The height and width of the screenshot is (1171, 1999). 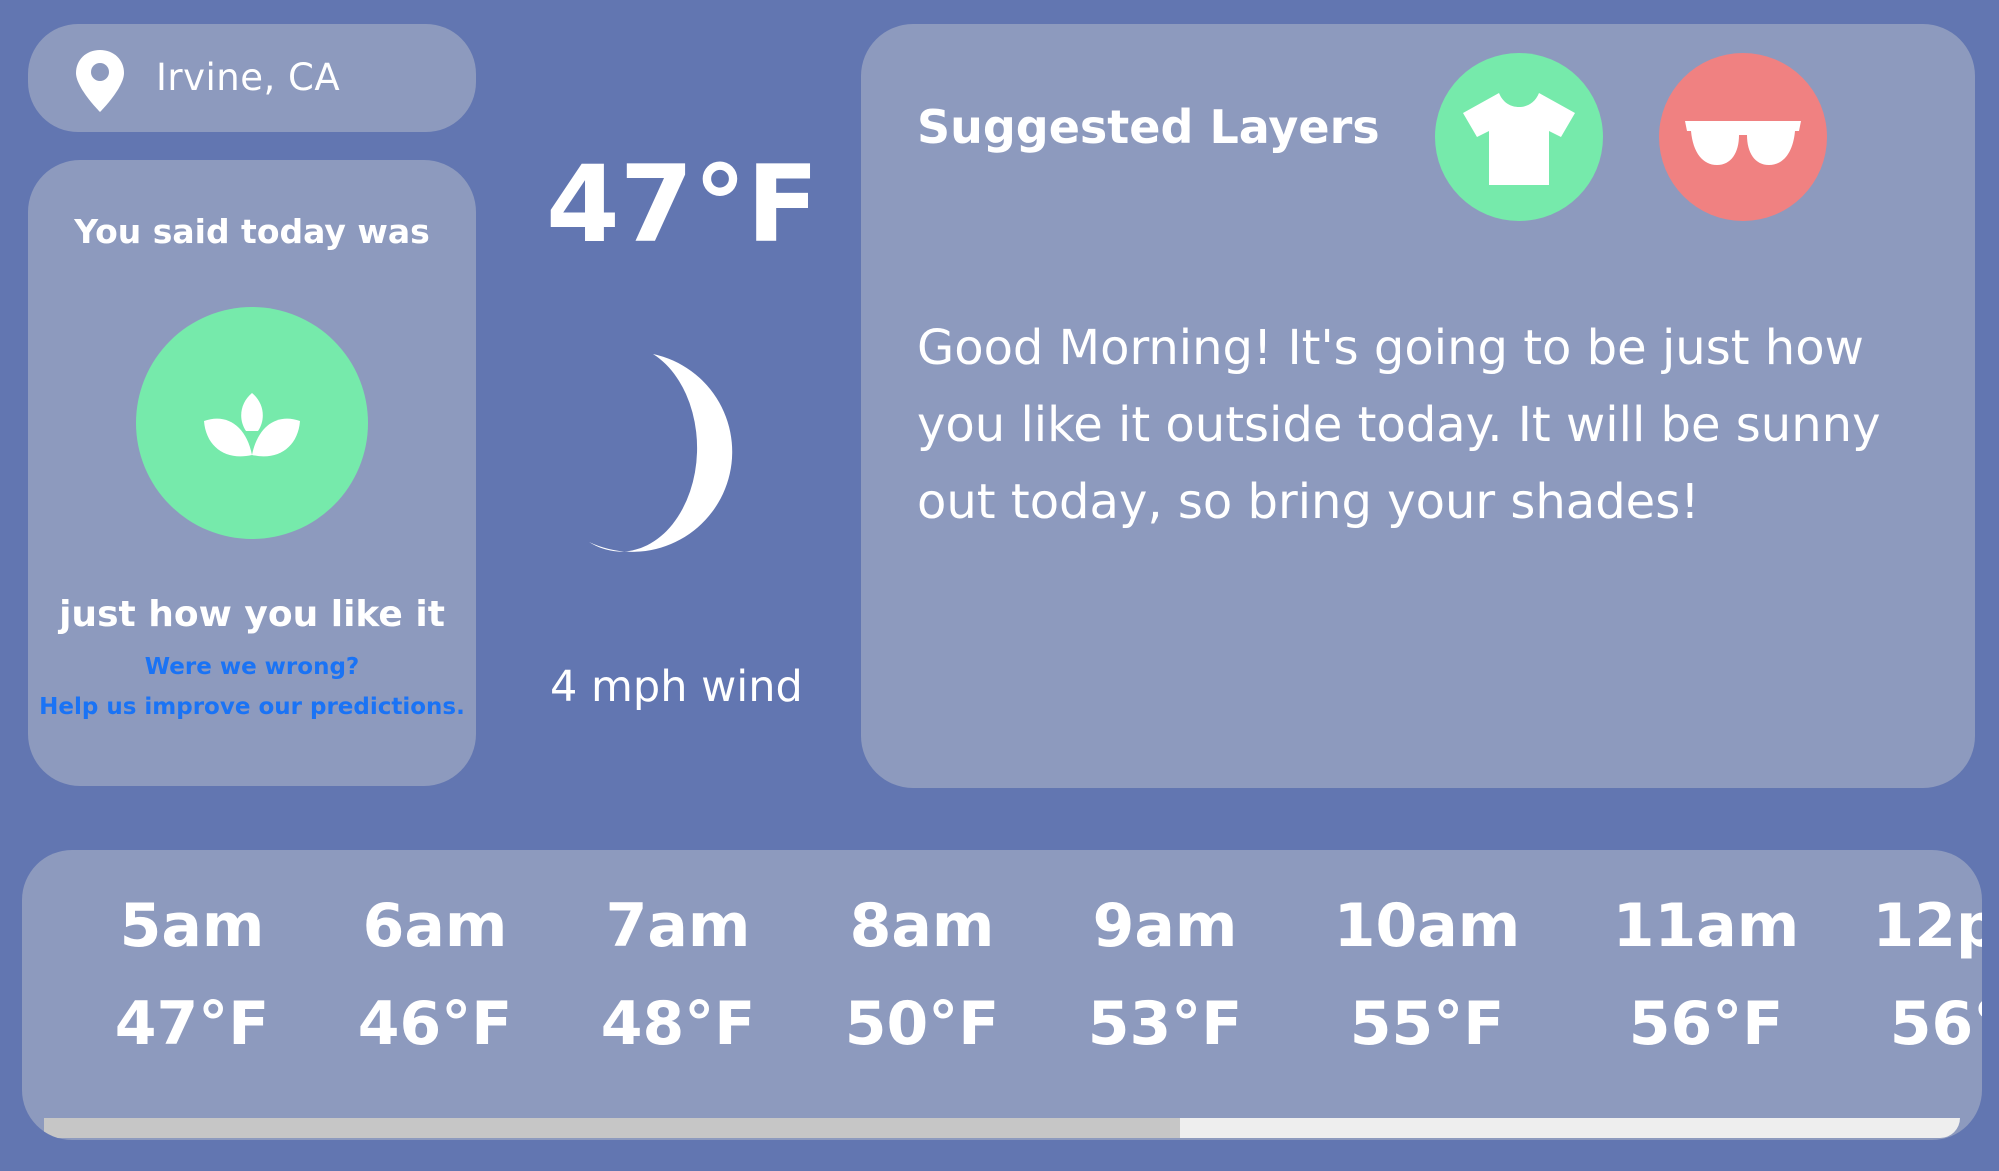 What do you see at coordinates (1743, 143) in the screenshot?
I see `sunglasses-icon` at bounding box center [1743, 143].